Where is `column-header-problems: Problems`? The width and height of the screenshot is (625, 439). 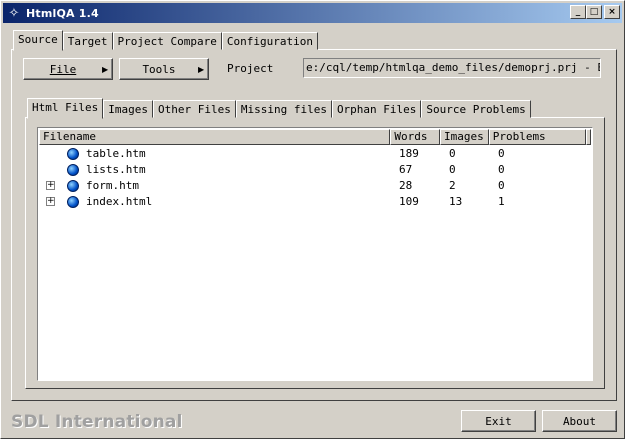
column-header-problems: Problems is located at coordinates (537, 137).